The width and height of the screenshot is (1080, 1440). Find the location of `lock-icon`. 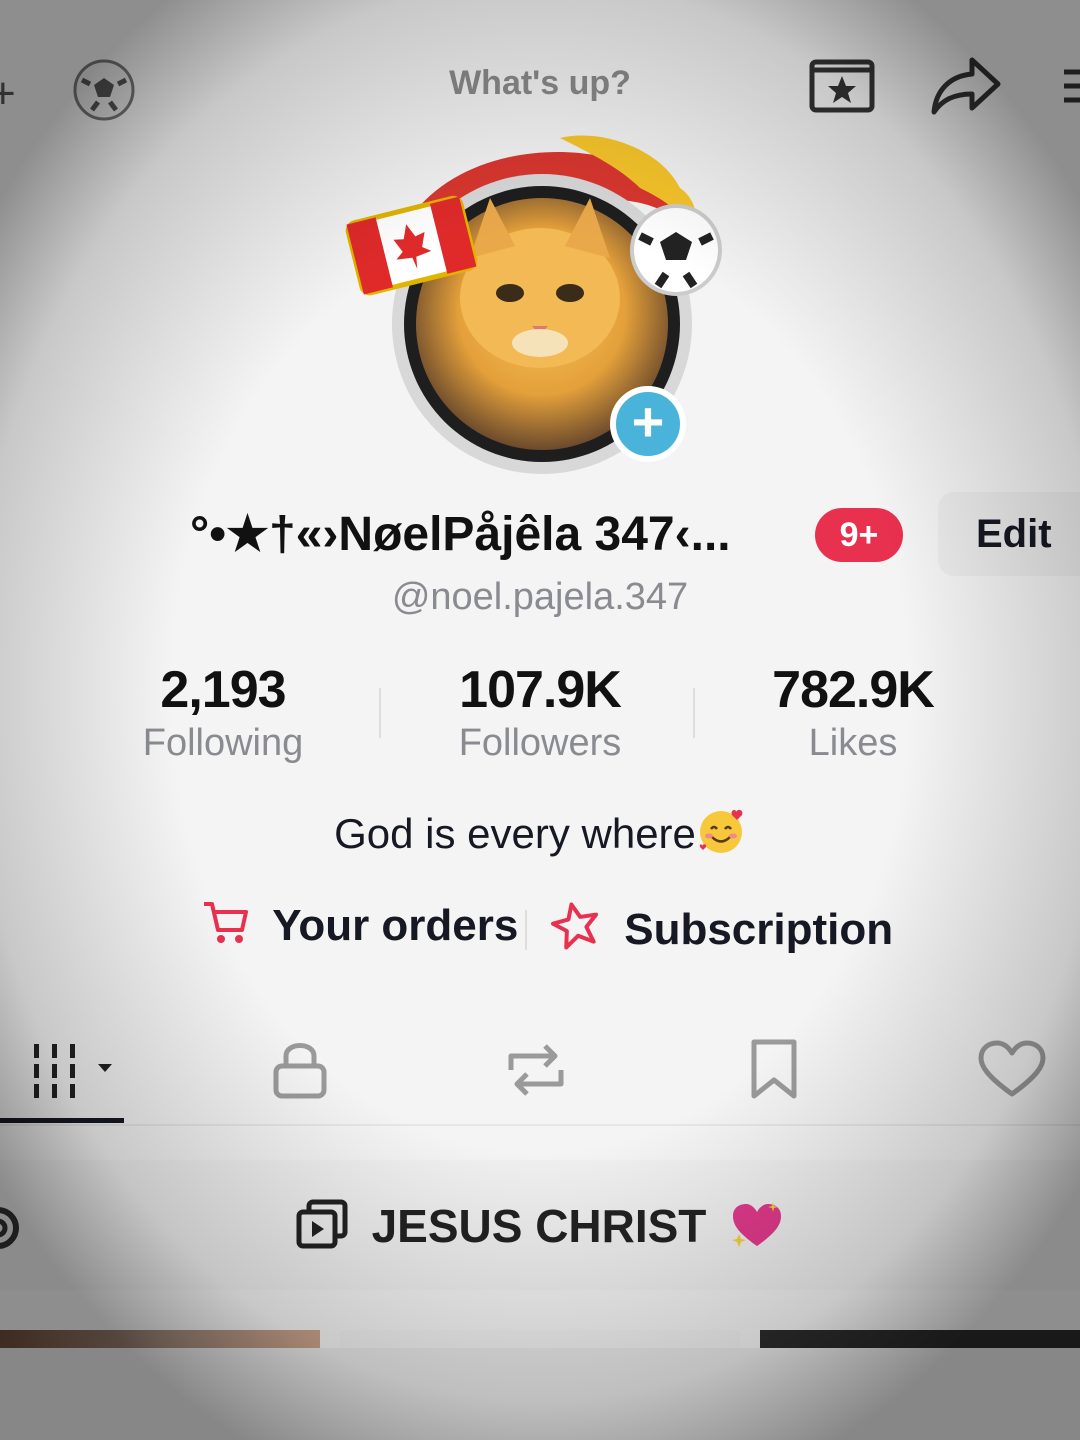

lock-icon is located at coordinates (300, 1071).